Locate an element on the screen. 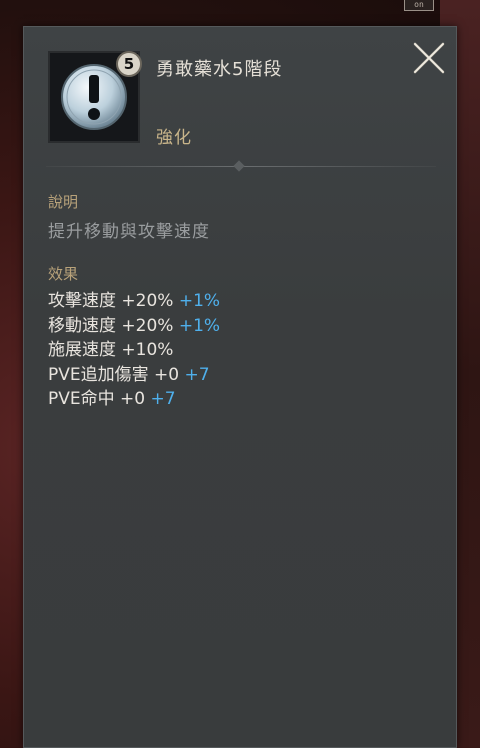 This screenshot has width=480, height=748. close-button is located at coordinates (429, 58).